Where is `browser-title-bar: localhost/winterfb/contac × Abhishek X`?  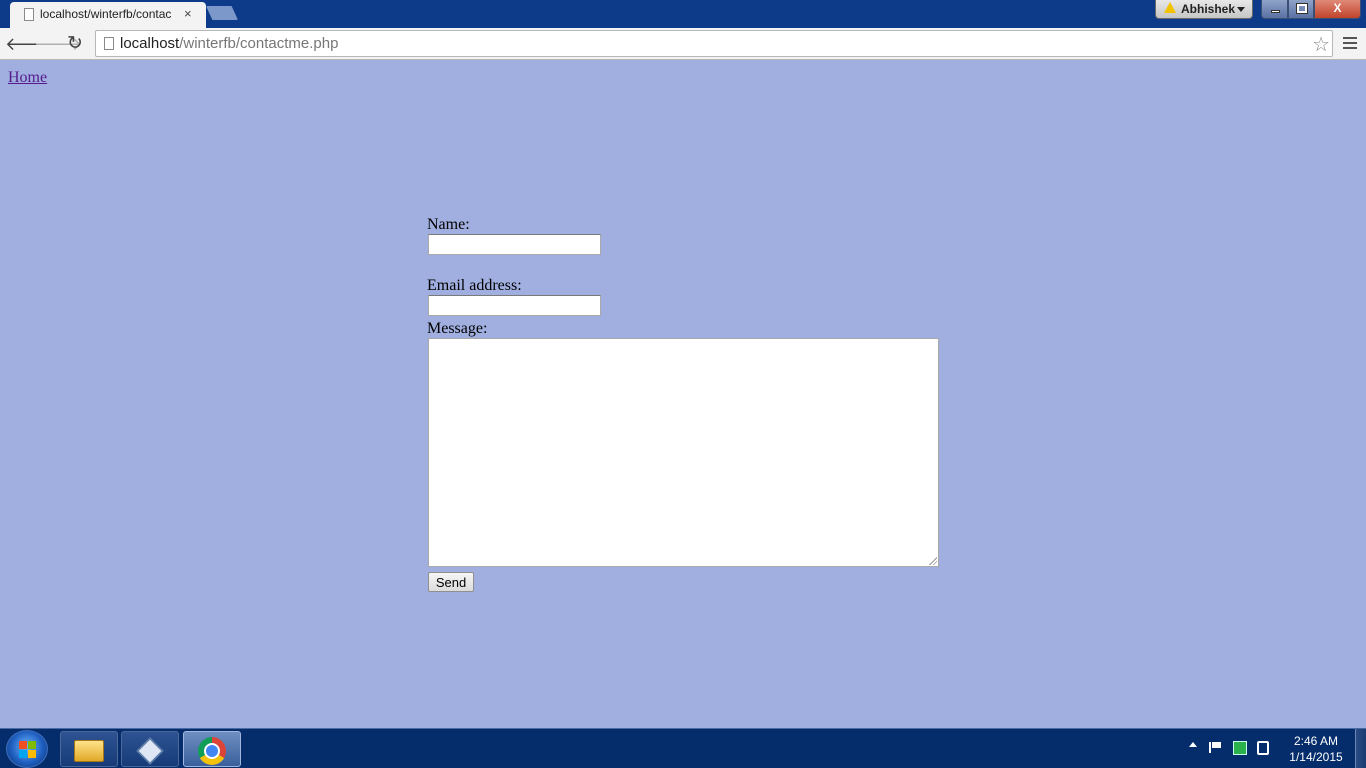 browser-title-bar: localhost/winterfb/contac × Abhishek X is located at coordinates (683, 14).